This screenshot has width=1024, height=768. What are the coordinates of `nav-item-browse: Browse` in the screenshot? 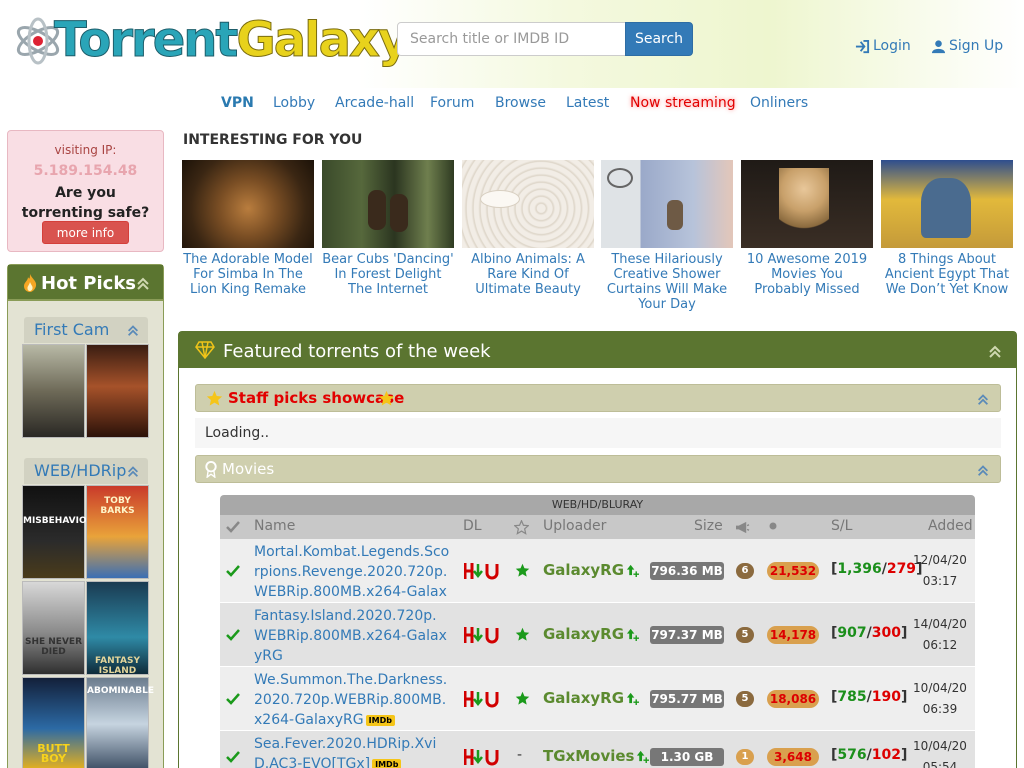 It's located at (520, 103).